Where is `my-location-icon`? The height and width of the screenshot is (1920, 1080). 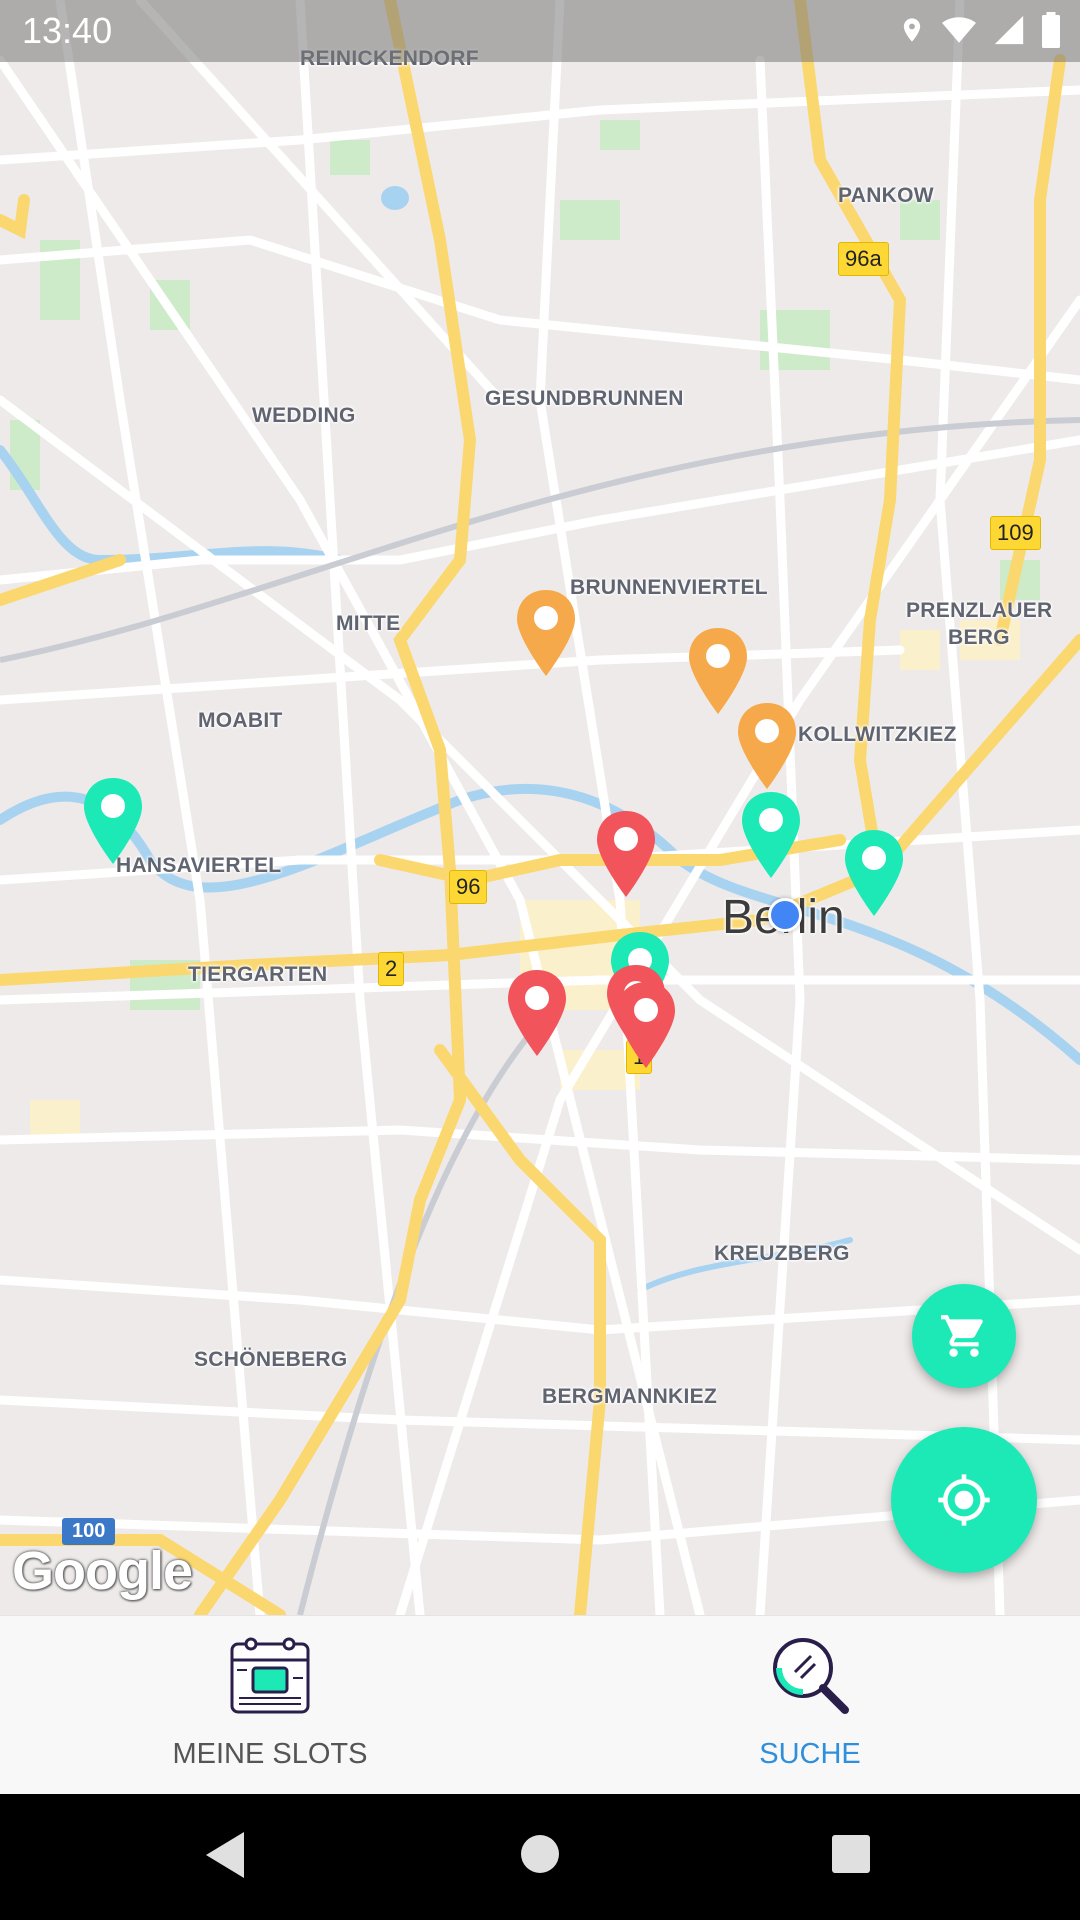
my-location-icon is located at coordinates (964, 1500).